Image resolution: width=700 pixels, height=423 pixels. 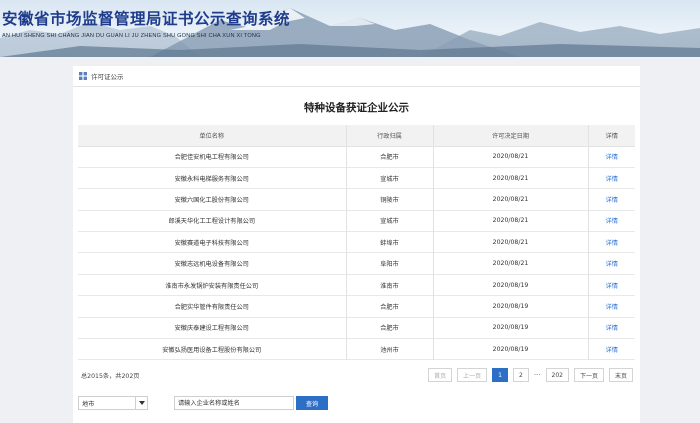 What do you see at coordinates (211, 179) in the screenshot?
I see `company-name: 安徽永科电梯服务有限公司` at bounding box center [211, 179].